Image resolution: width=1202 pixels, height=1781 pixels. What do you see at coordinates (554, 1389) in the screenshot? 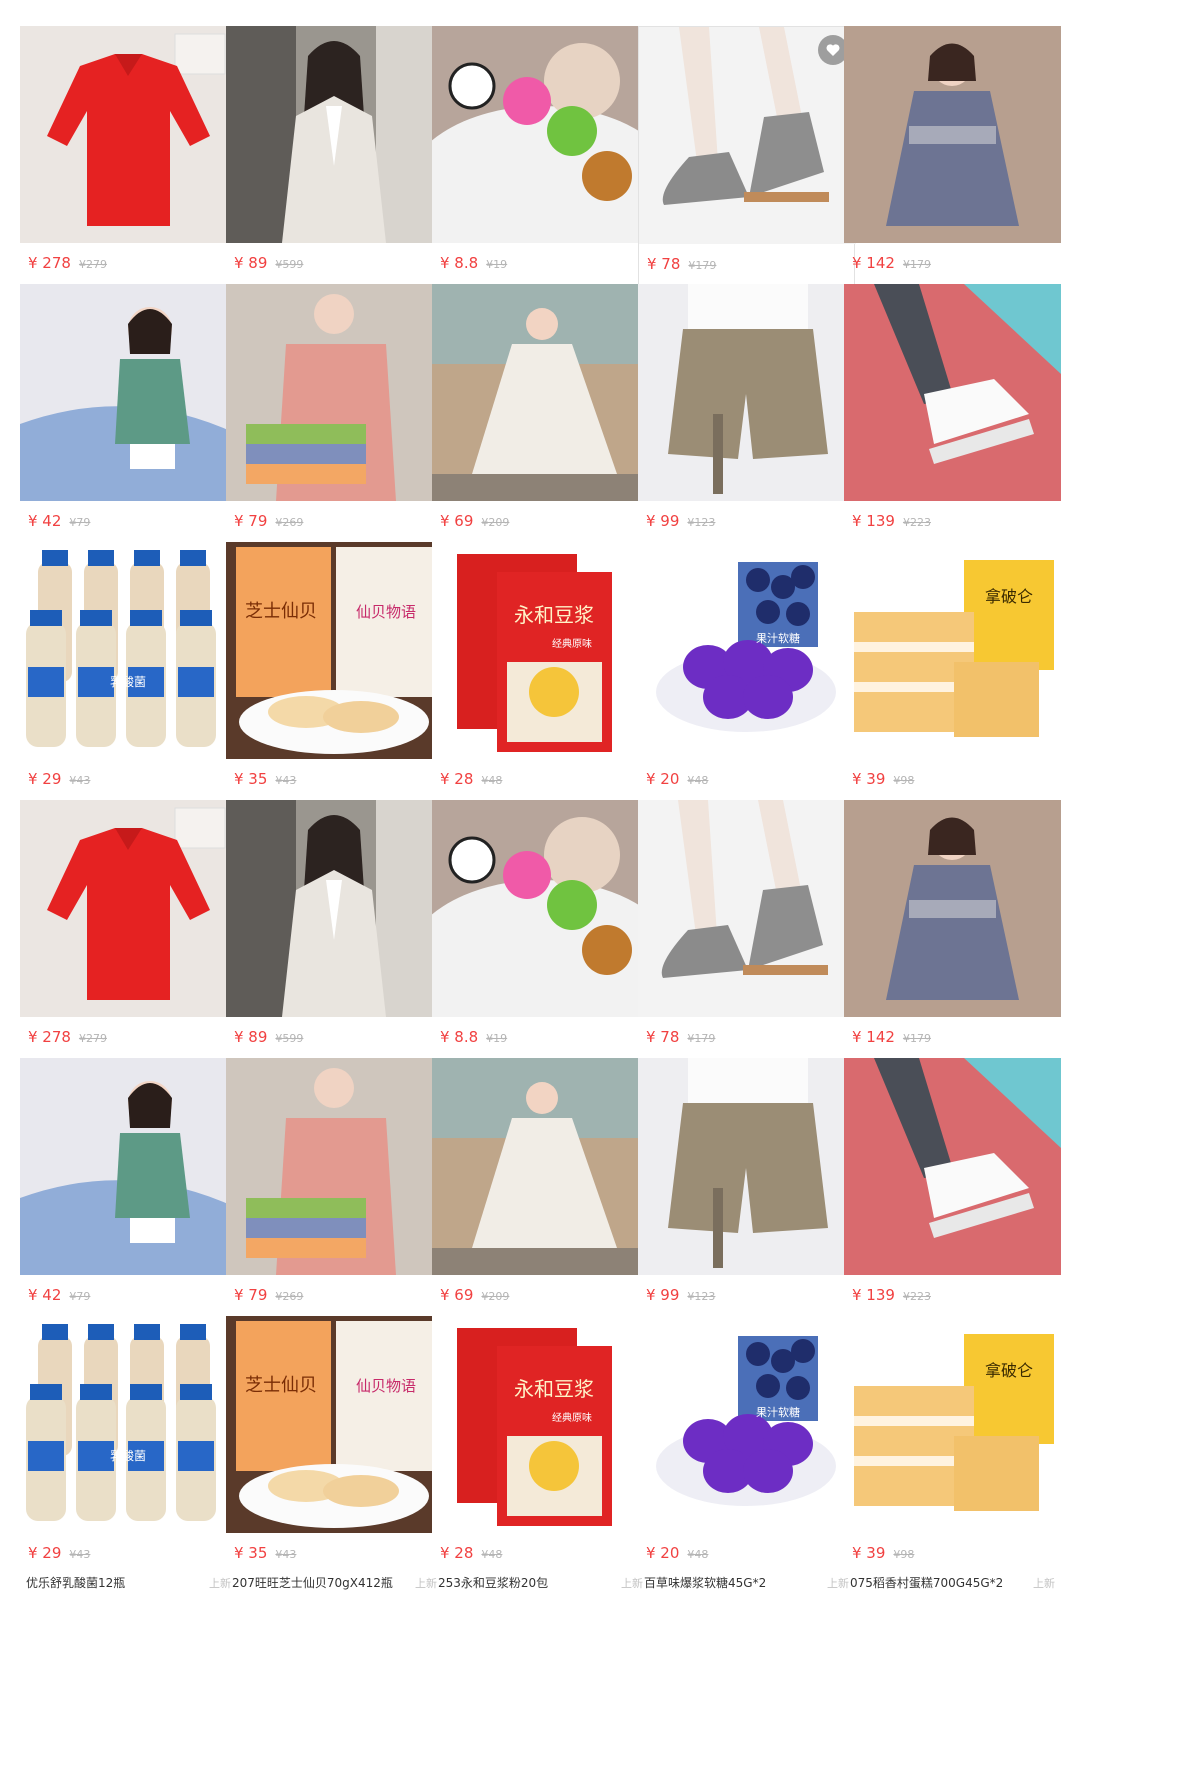
I see `svg-text: 永和豆浆` at bounding box center [554, 1389].